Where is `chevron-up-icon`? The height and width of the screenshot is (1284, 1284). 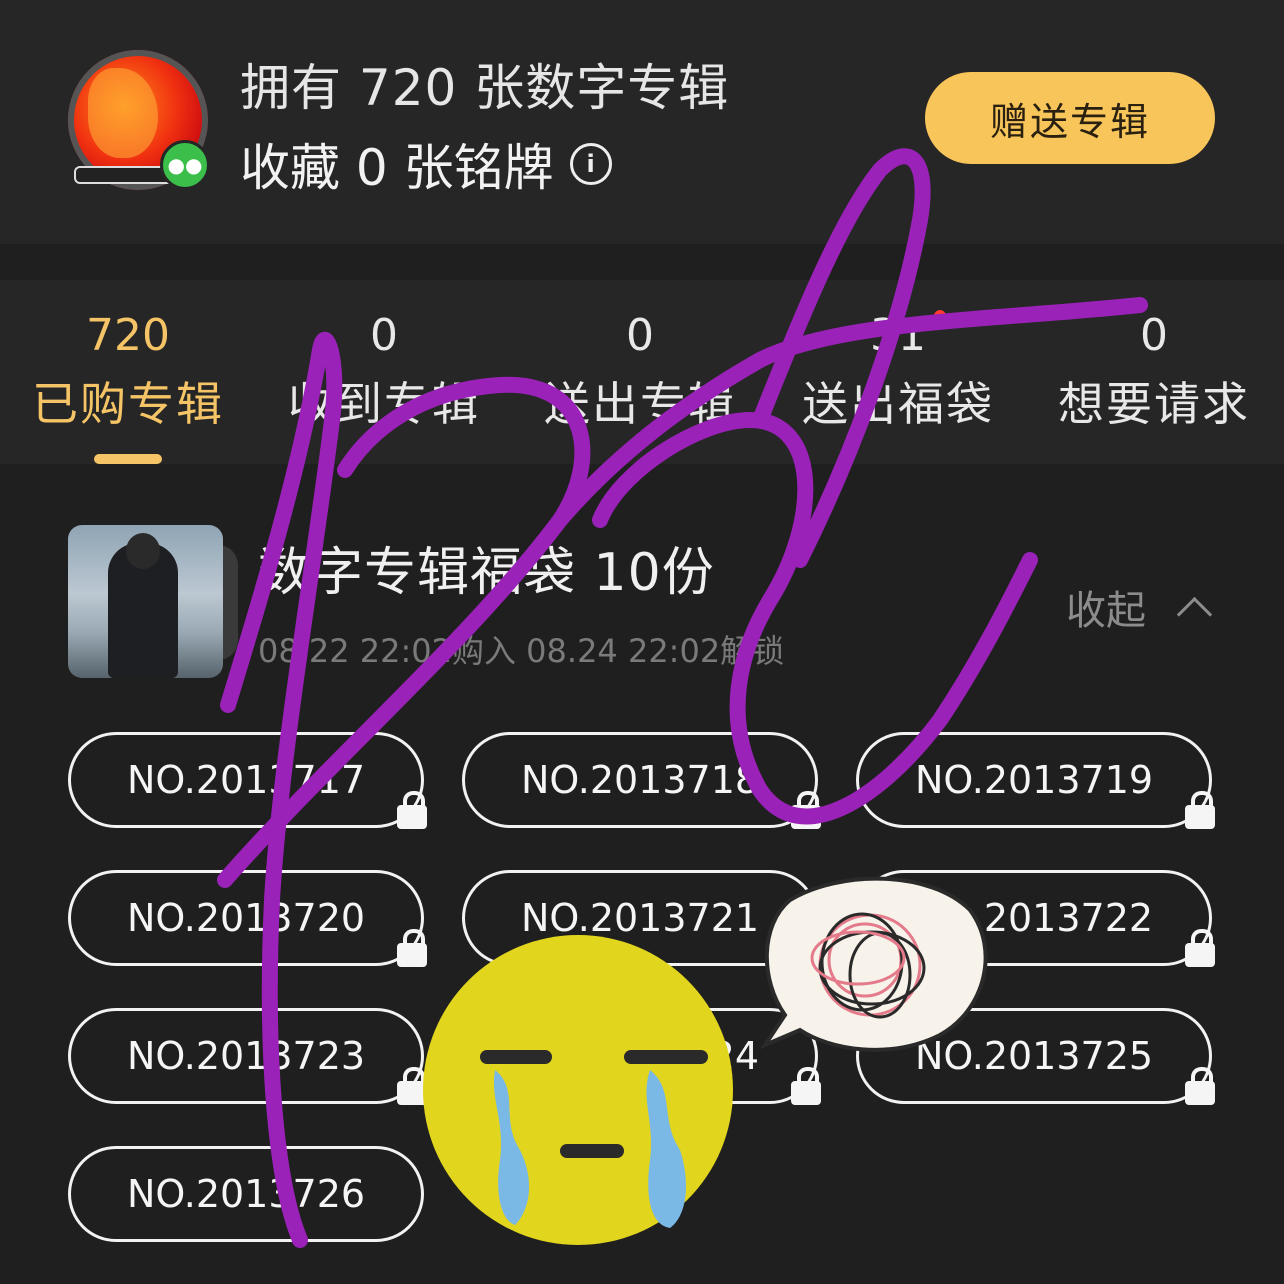
chevron-up-icon is located at coordinates (1194, 614).